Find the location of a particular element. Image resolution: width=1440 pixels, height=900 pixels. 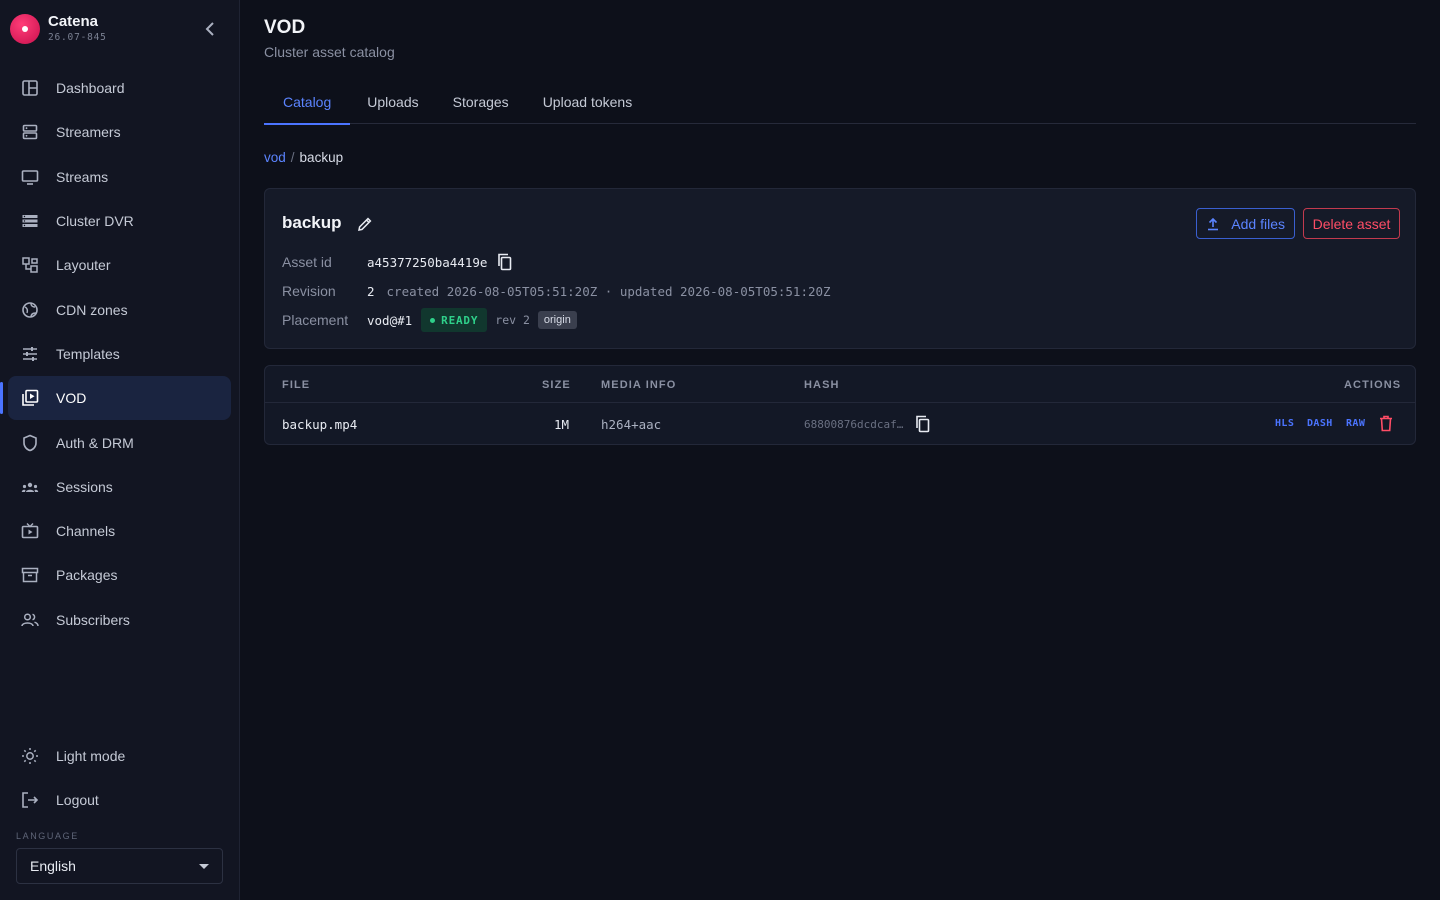

delete-file-button is located at coordinates (1386, 426).